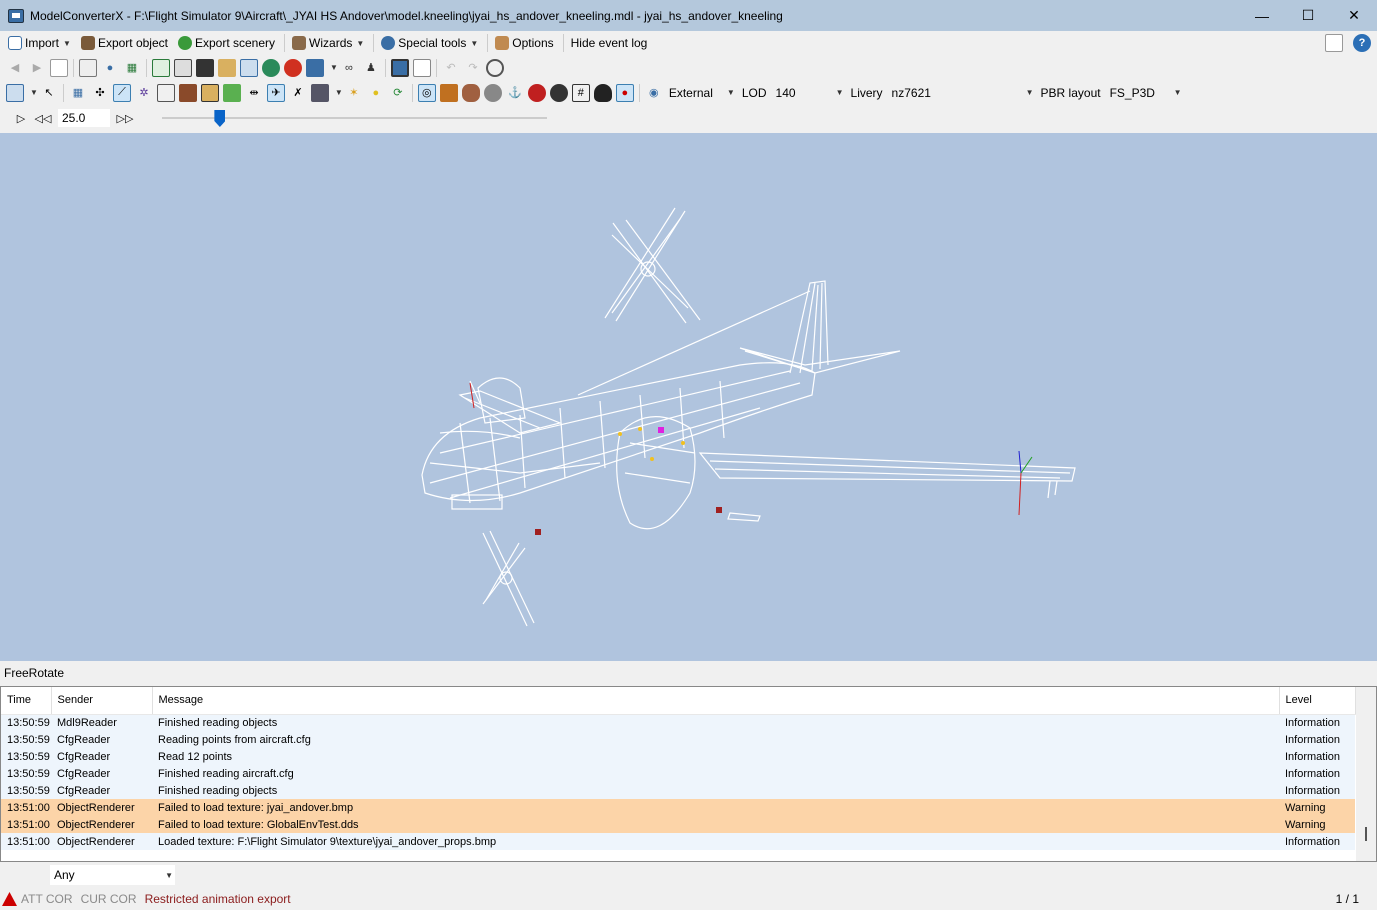  I want to click on pbr-layout-label: PBR layout, so click(1070, 92).